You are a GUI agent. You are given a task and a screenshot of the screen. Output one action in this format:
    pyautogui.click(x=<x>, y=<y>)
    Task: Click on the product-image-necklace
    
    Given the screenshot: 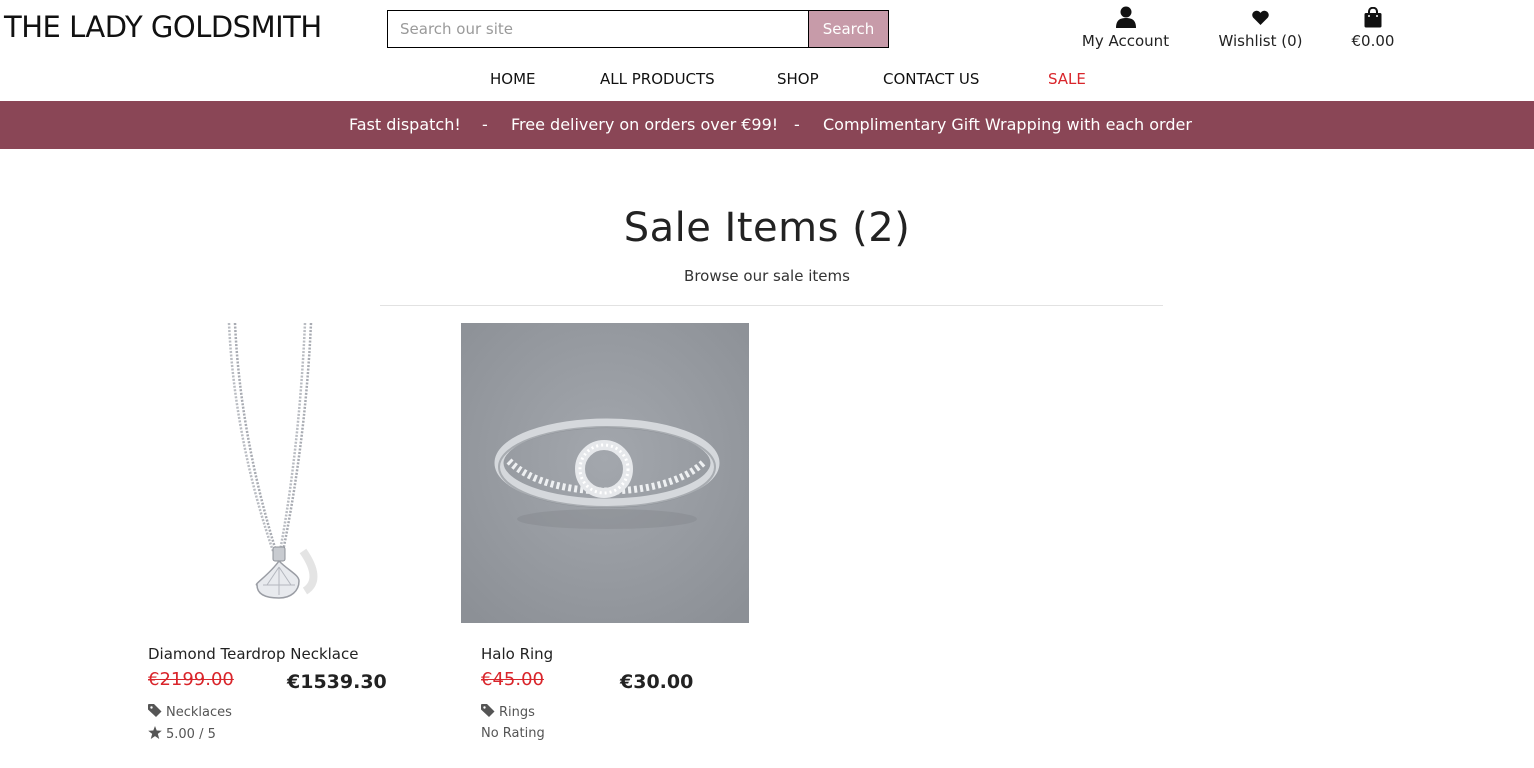 What is the action you would take?
    pyautogui.click(x=287, y=473)
    